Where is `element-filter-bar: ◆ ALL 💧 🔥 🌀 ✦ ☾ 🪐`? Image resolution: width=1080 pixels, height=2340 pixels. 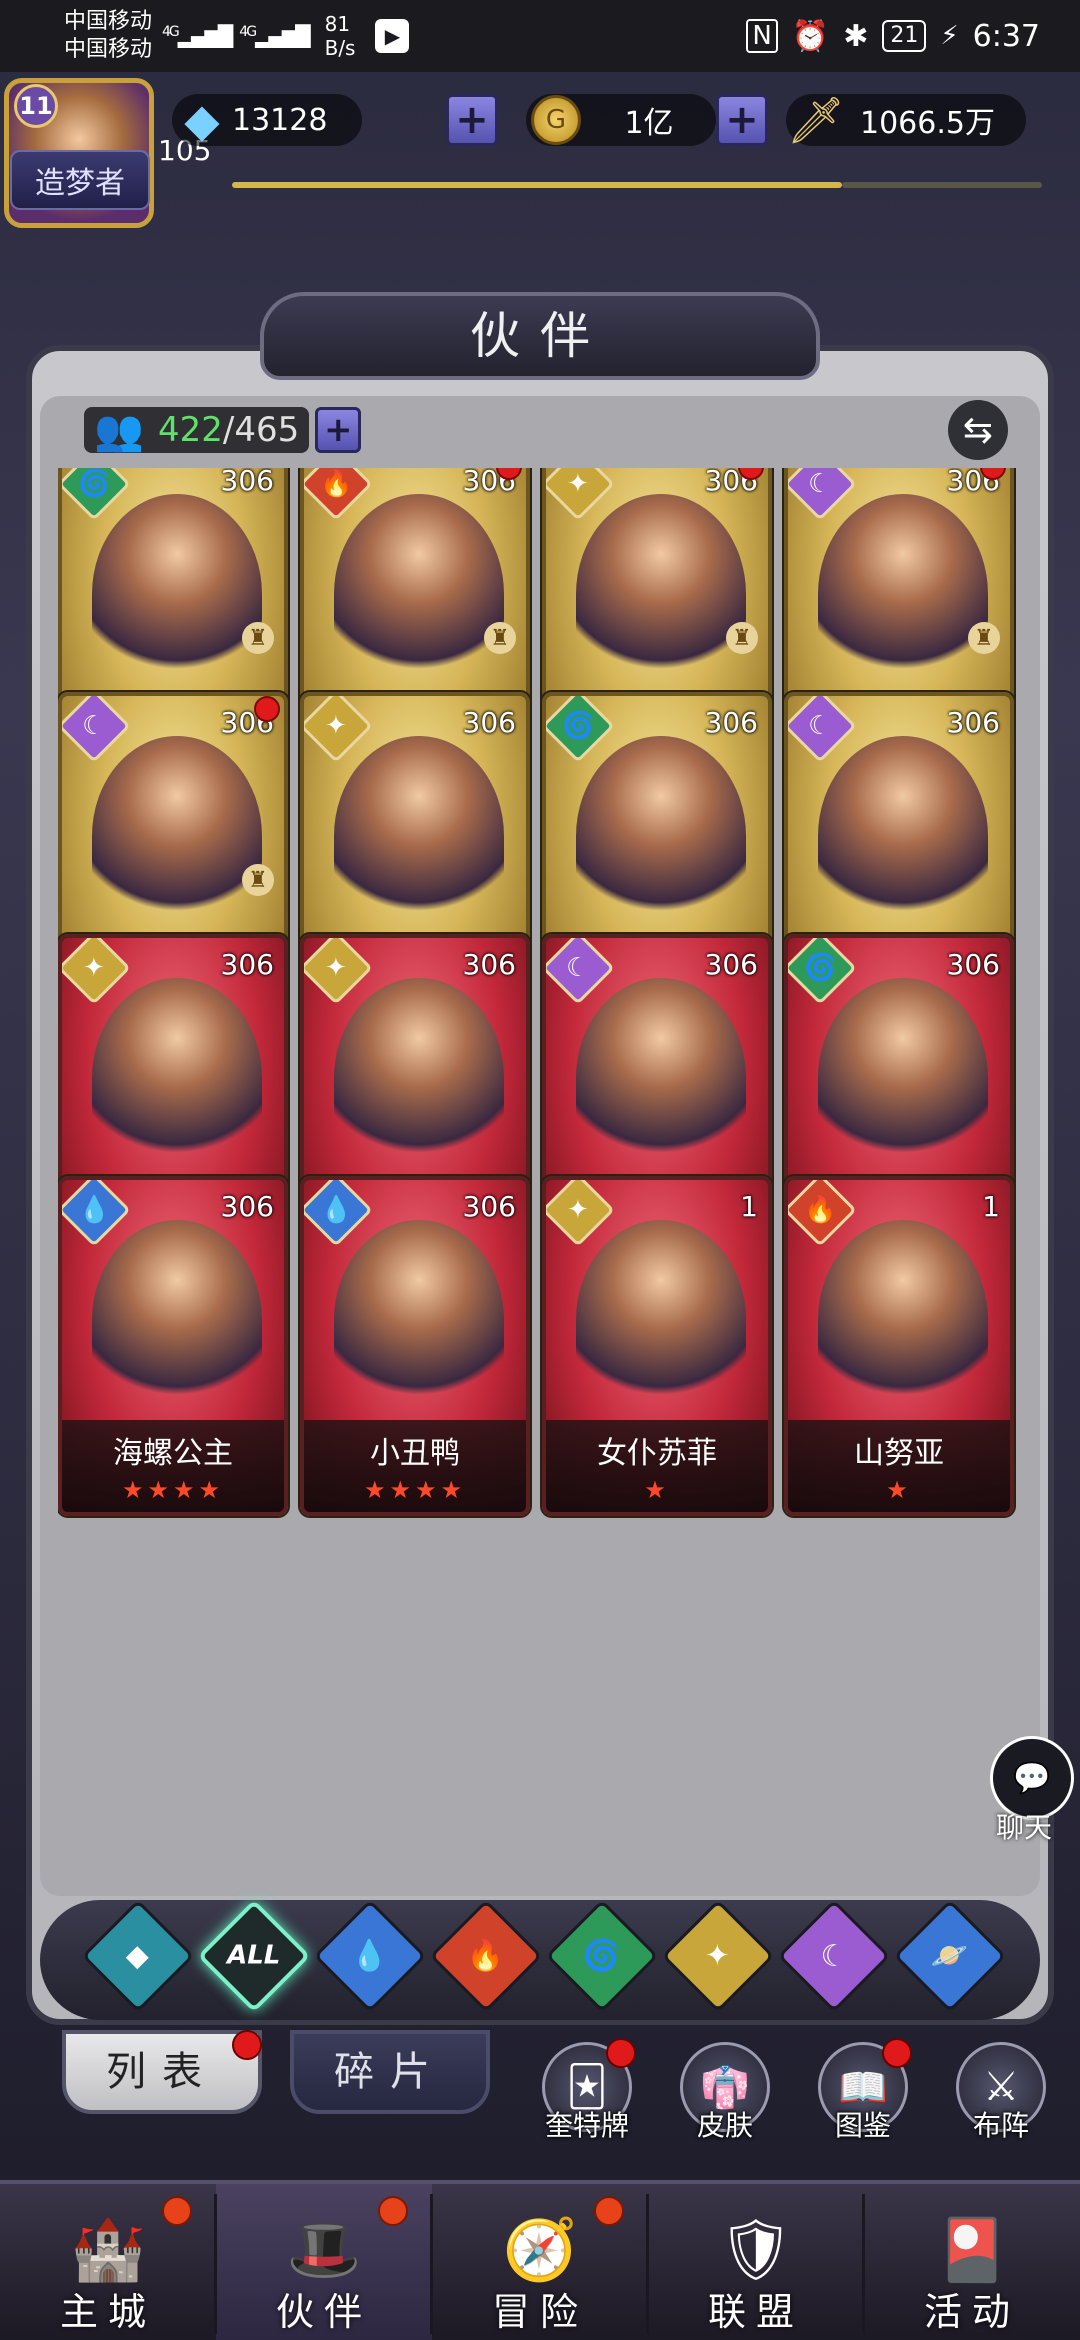 element-filter-bar: ◆ ALL 💧 🔥 🌀 ✦ ☾ 🪐 is located at coordinates (540, 1959).